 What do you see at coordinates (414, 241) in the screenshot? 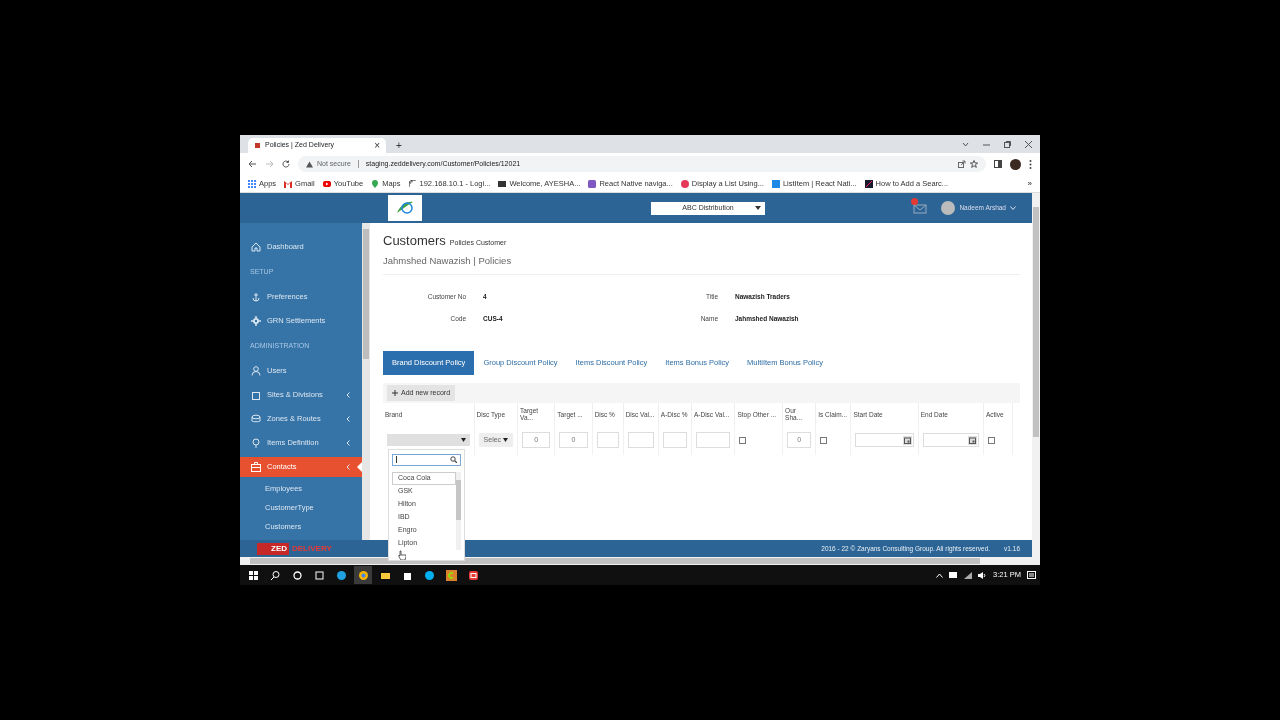
I see `page-title: Customers` at bounding box center [414, 241].